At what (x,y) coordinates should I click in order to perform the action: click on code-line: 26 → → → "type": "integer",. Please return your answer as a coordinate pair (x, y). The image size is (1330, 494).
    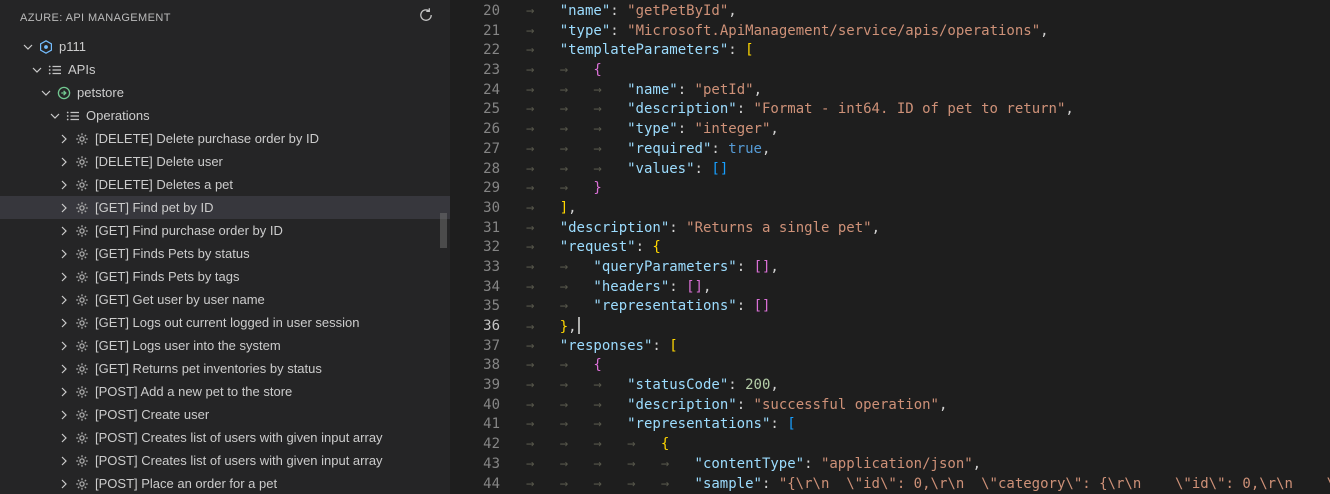
    Looking at the image, I should click on (890, 130).